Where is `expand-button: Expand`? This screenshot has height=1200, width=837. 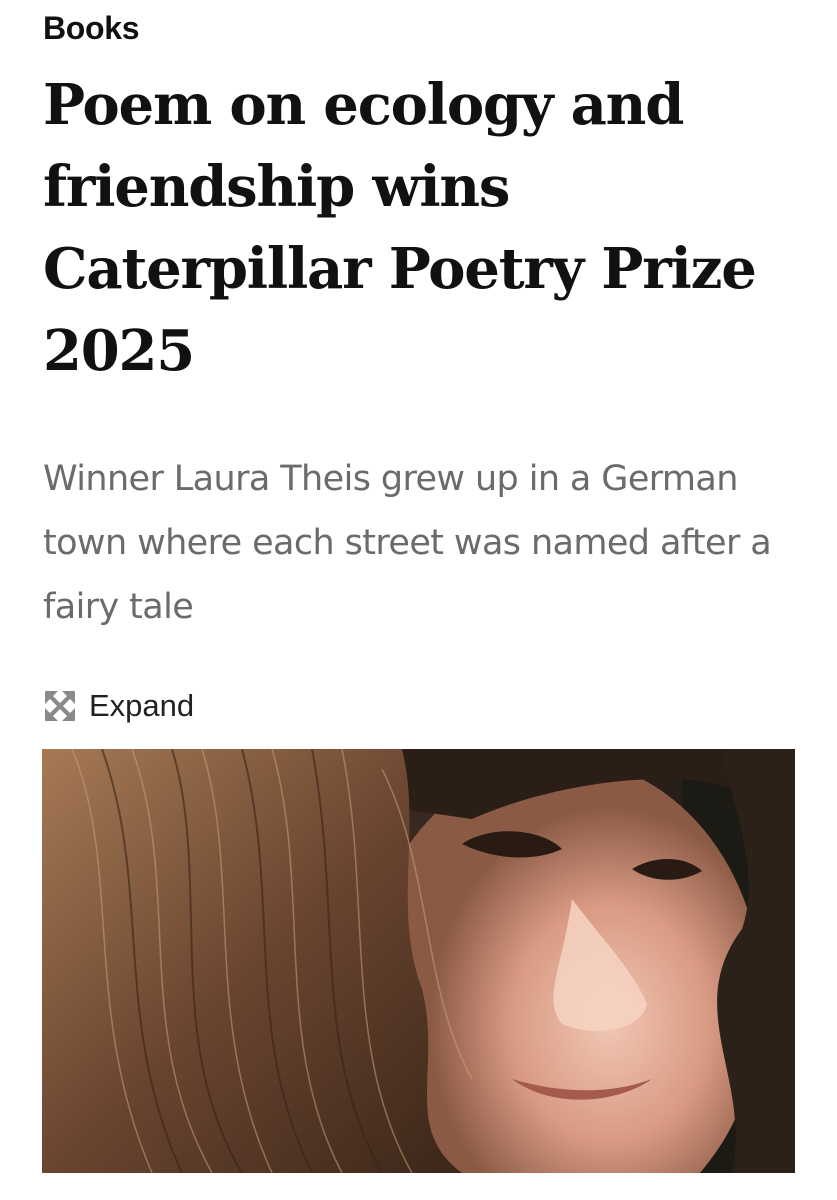 expand-button: Expand is located at coordinates (118, 706).